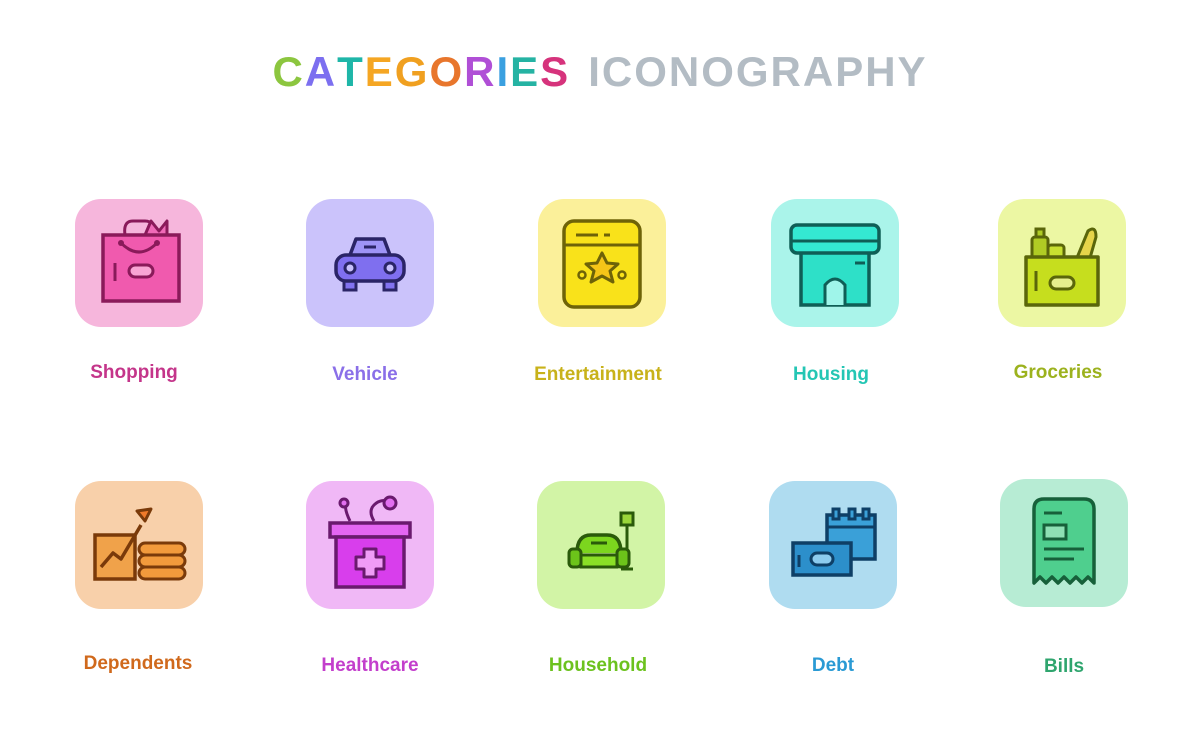  What do you see at coordinates (598, 374) in the screenshot?
I see `category-label: Entertainment` at bounding box center [598, 374].